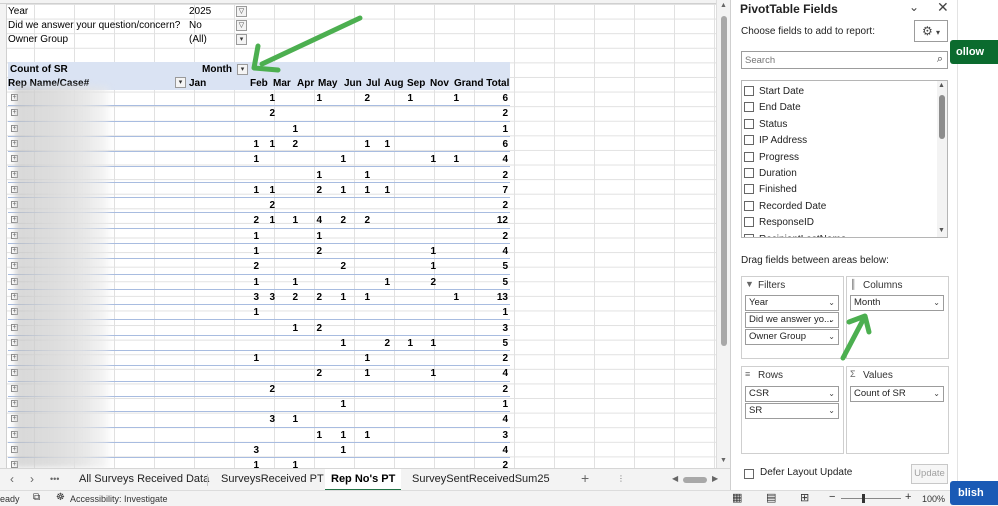 The image size is (998, 506). Describe the element at coordinates (427, 251) in the screenshot. I see `pivot-cell-sep: 1` at that location.